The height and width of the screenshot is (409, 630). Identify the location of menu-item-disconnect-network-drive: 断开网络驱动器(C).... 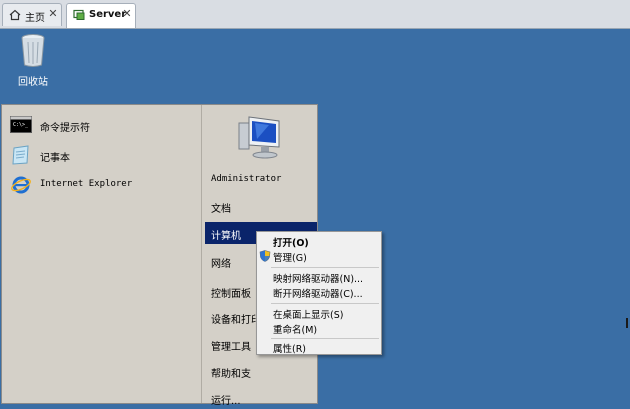
(319, 292).